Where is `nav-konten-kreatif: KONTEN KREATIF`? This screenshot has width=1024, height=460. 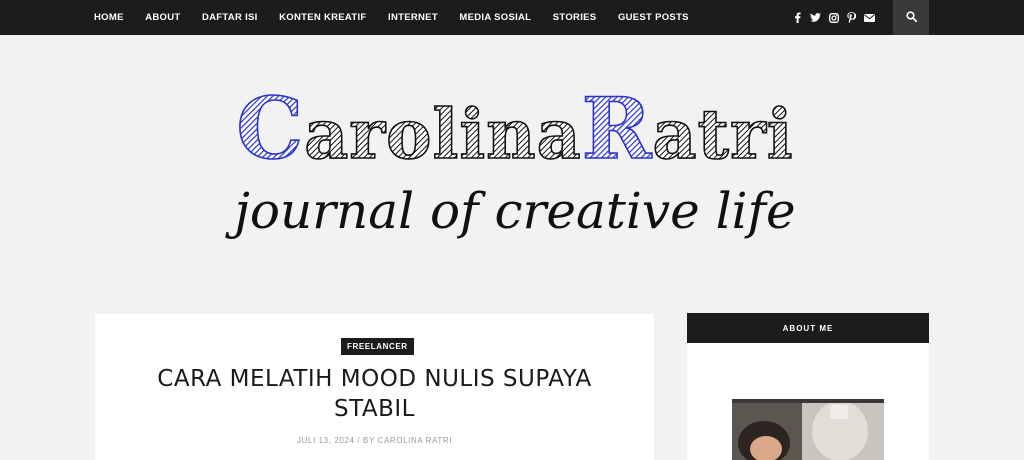 nav-konten-kreatif: KONTEN KREATIF is located at coordinates (322, 17).